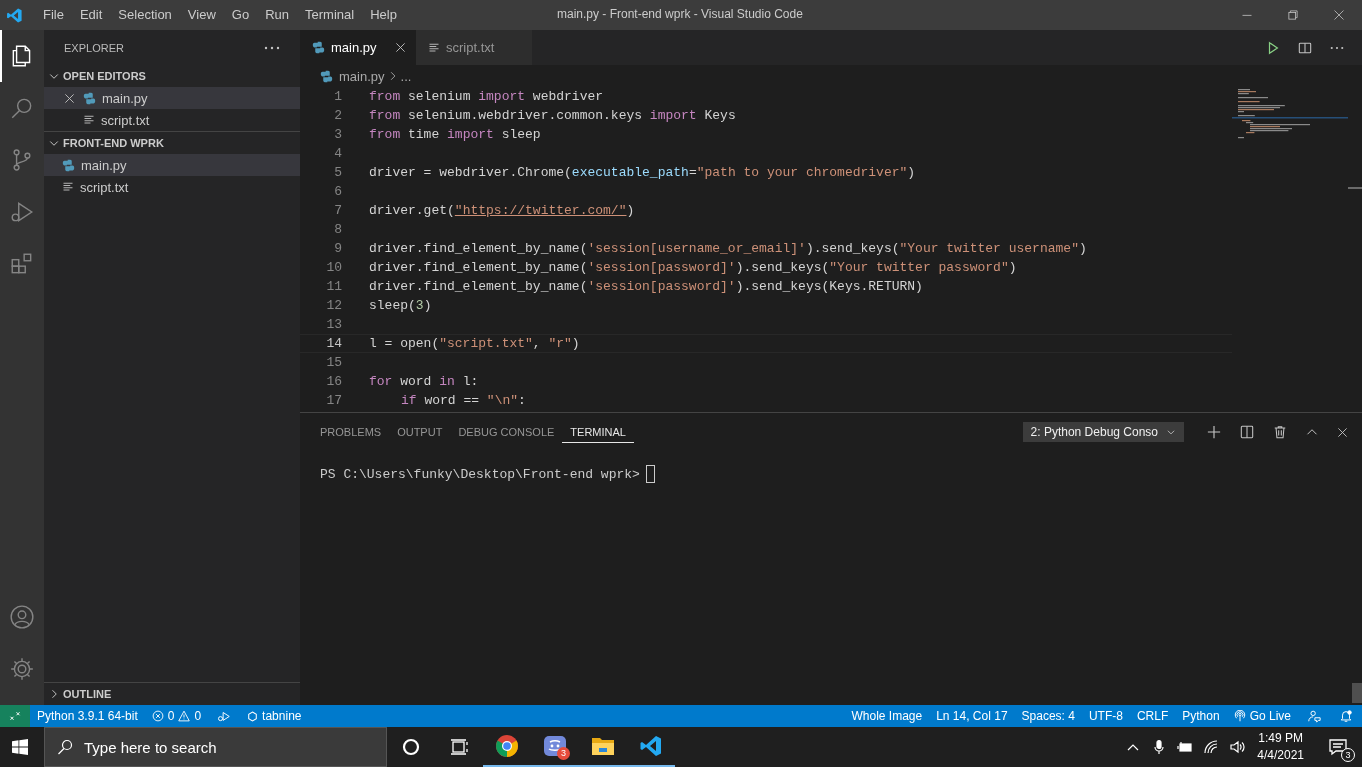 This screenshot has width=1362, height=767. I want to click on hexagon-icon, so click(253, 716).